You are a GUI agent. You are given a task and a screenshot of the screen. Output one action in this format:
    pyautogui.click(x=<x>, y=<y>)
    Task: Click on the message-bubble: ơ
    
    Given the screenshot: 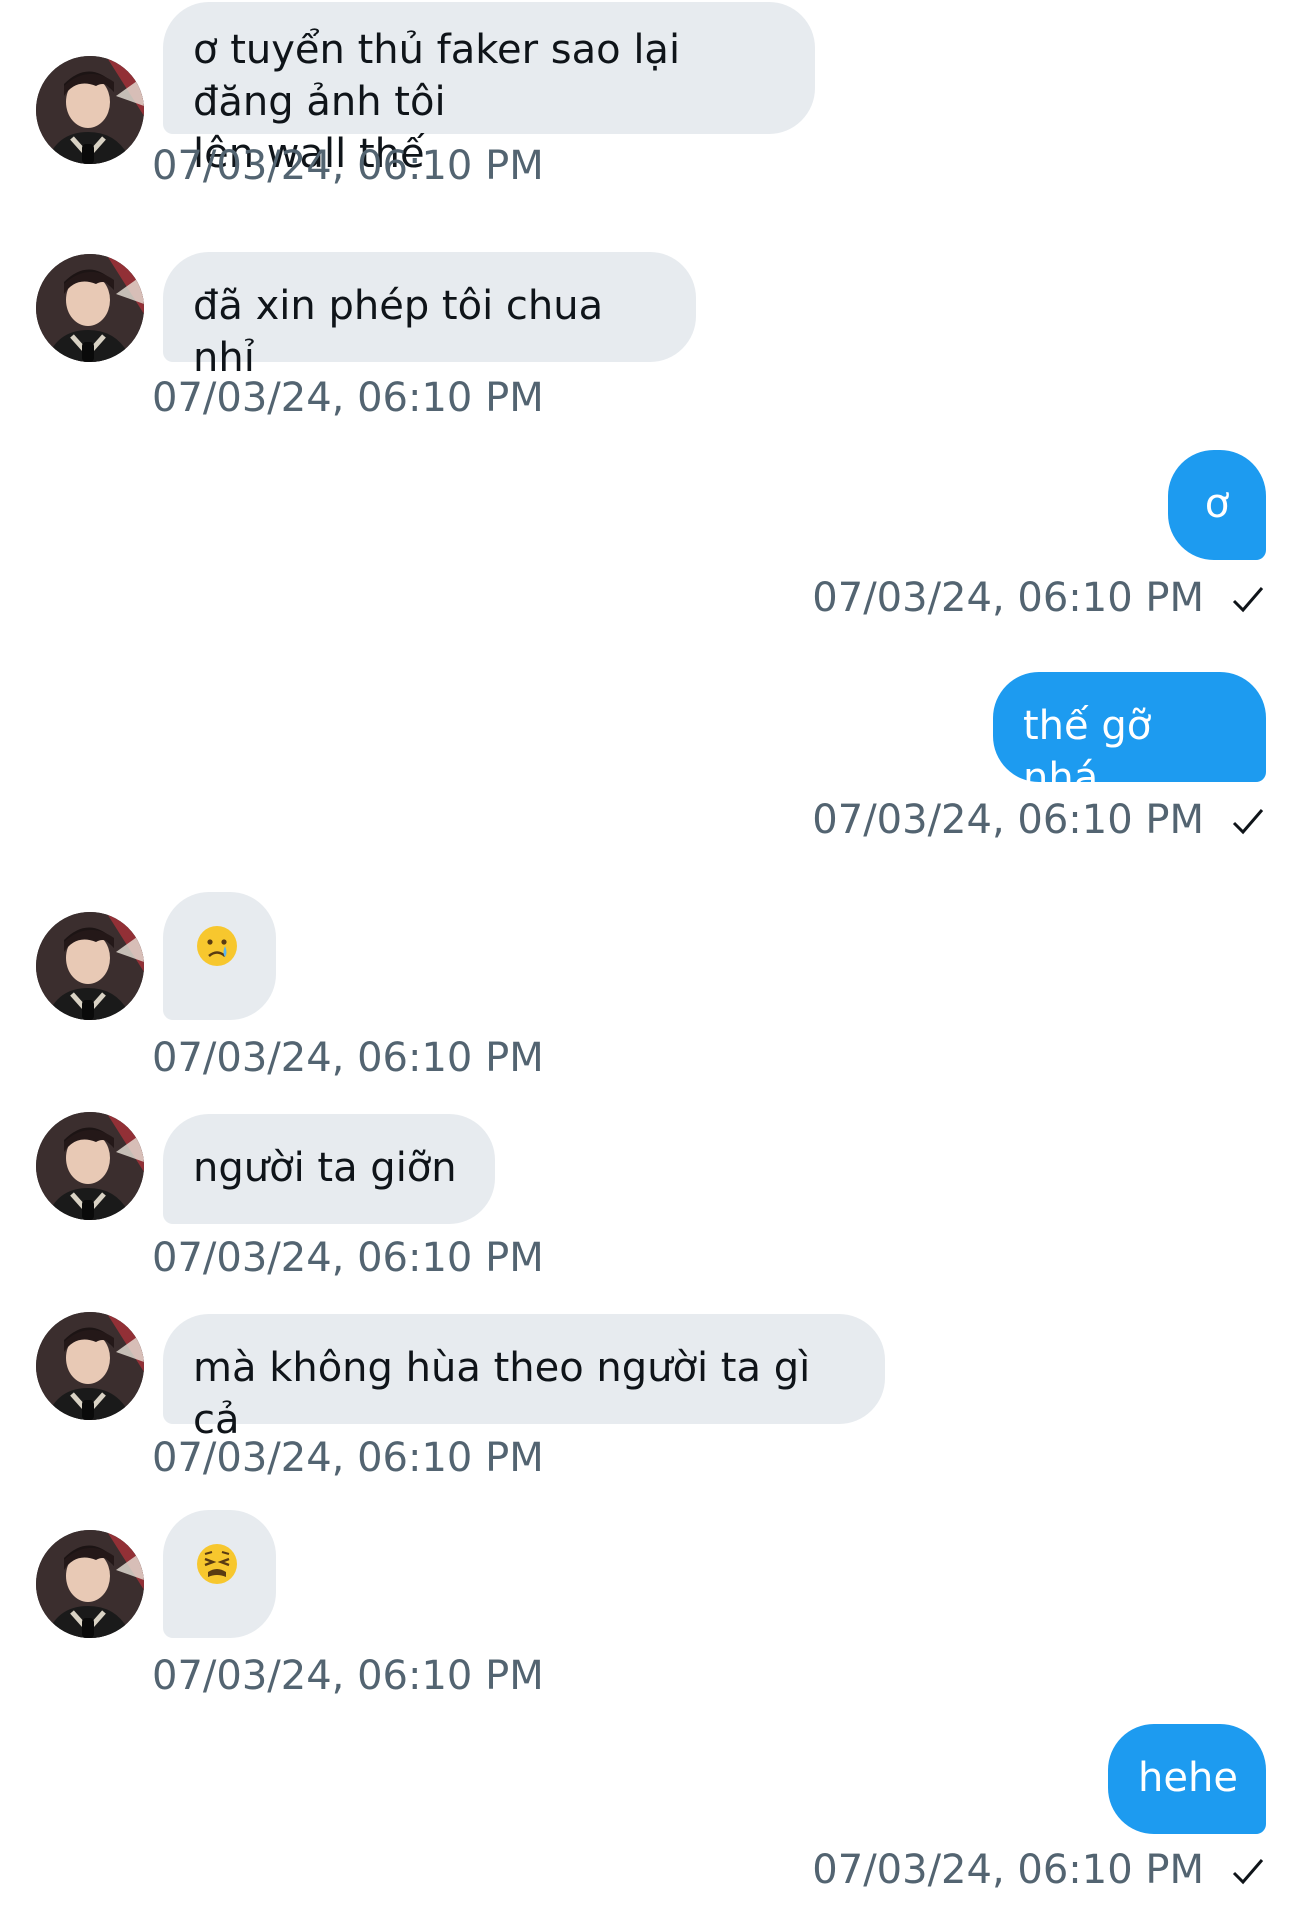 What is the action you would take?
    pyautogui.click(x=1217, y=505)
    